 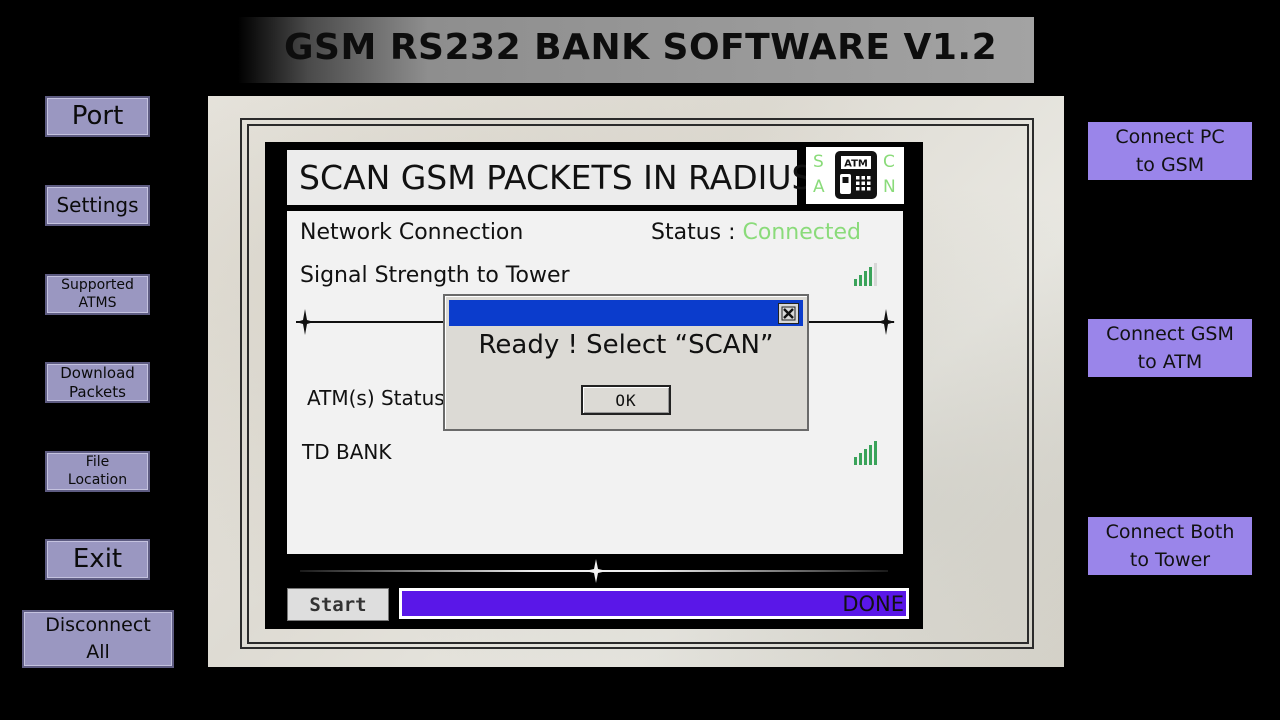 I want to click on app-title: GSM RS232 BANK SOFTWARE V1.2, so click(x=641, y=47).